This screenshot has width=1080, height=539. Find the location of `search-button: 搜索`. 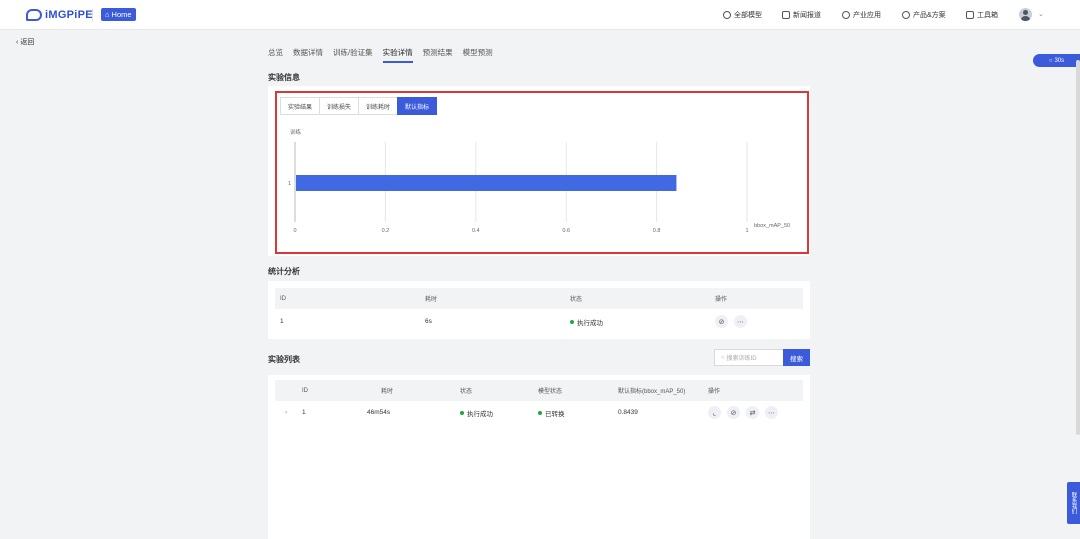

search-button: 搜索 is located at coordinates (796, 357).